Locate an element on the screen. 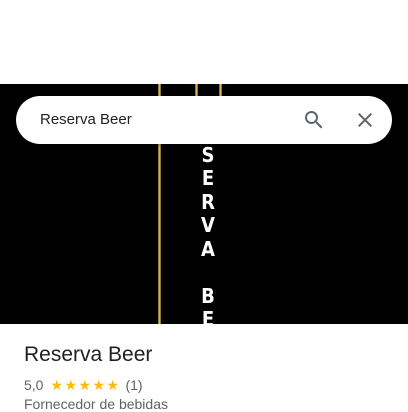 The image size is (408, 412). rating-value: 5,0 is located at coordinates (34, 385).